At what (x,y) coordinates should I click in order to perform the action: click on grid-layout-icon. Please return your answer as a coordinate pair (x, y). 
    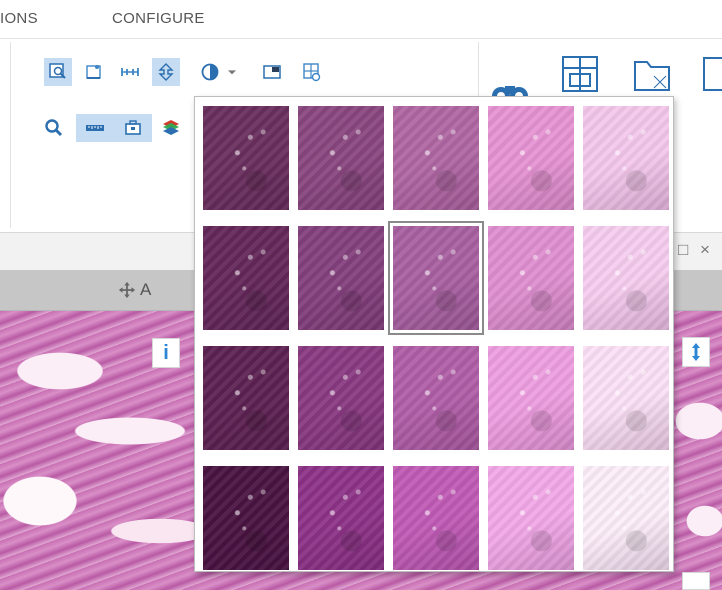
    Looking at the image, I should click on (580, 74).